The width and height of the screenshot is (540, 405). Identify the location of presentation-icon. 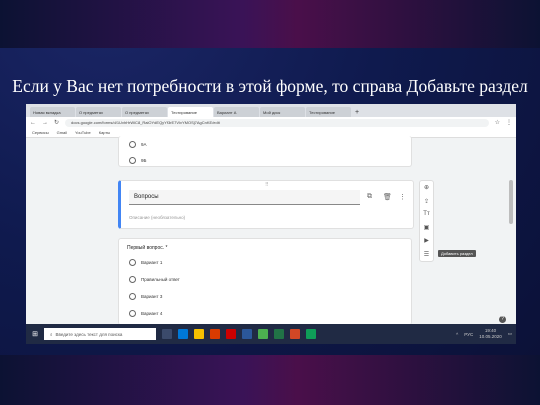
(295, 334).